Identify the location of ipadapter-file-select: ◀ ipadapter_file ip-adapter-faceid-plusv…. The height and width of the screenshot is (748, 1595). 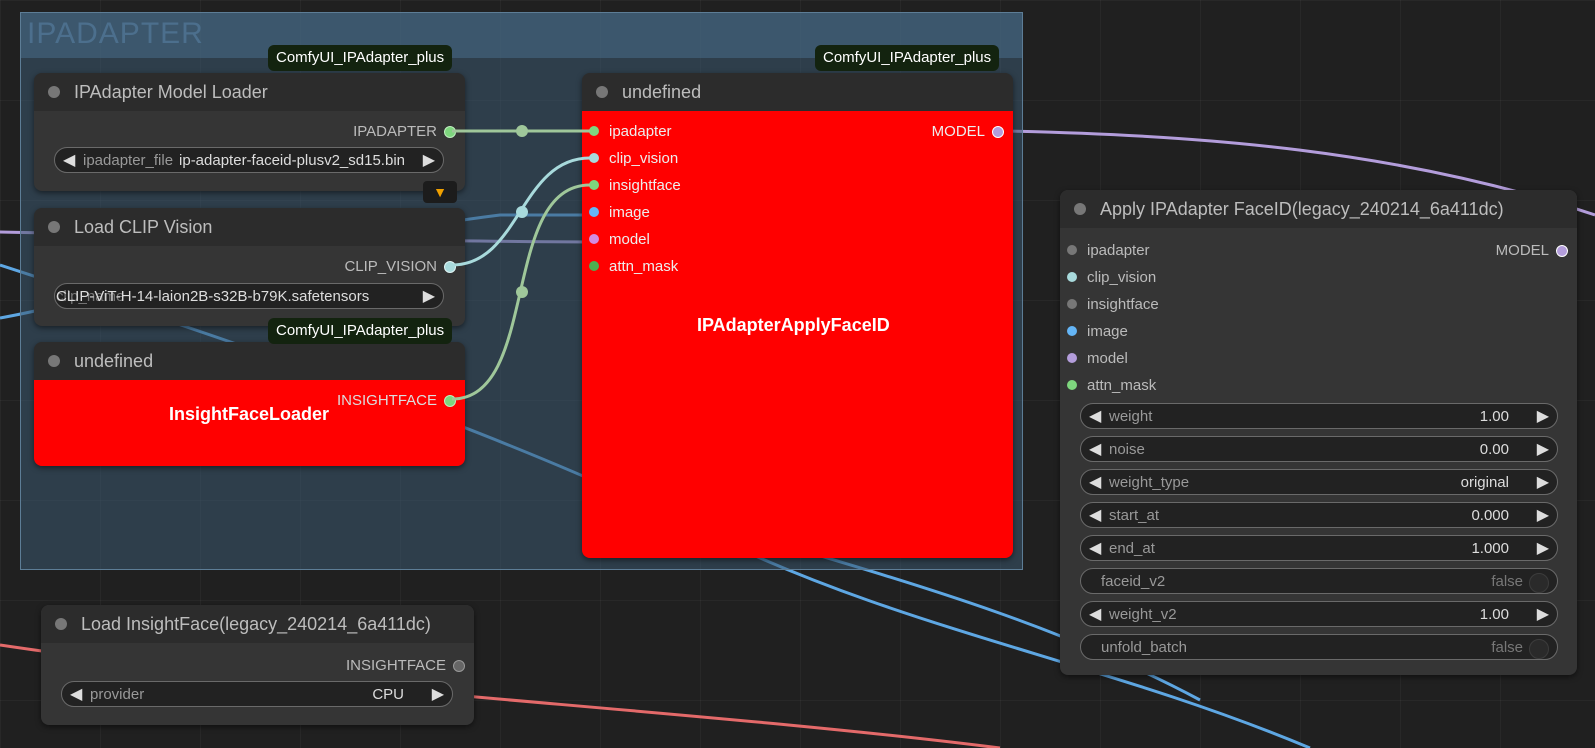
(249, 160).